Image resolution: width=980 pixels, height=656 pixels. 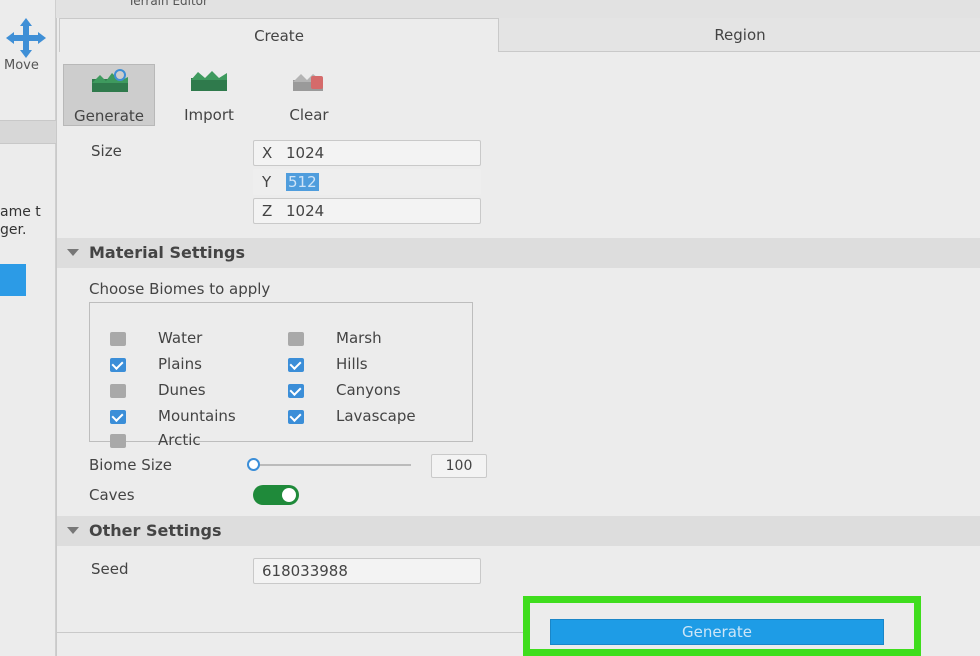 I want to click on biome-size-input: 100, so click(x=459, y=466).